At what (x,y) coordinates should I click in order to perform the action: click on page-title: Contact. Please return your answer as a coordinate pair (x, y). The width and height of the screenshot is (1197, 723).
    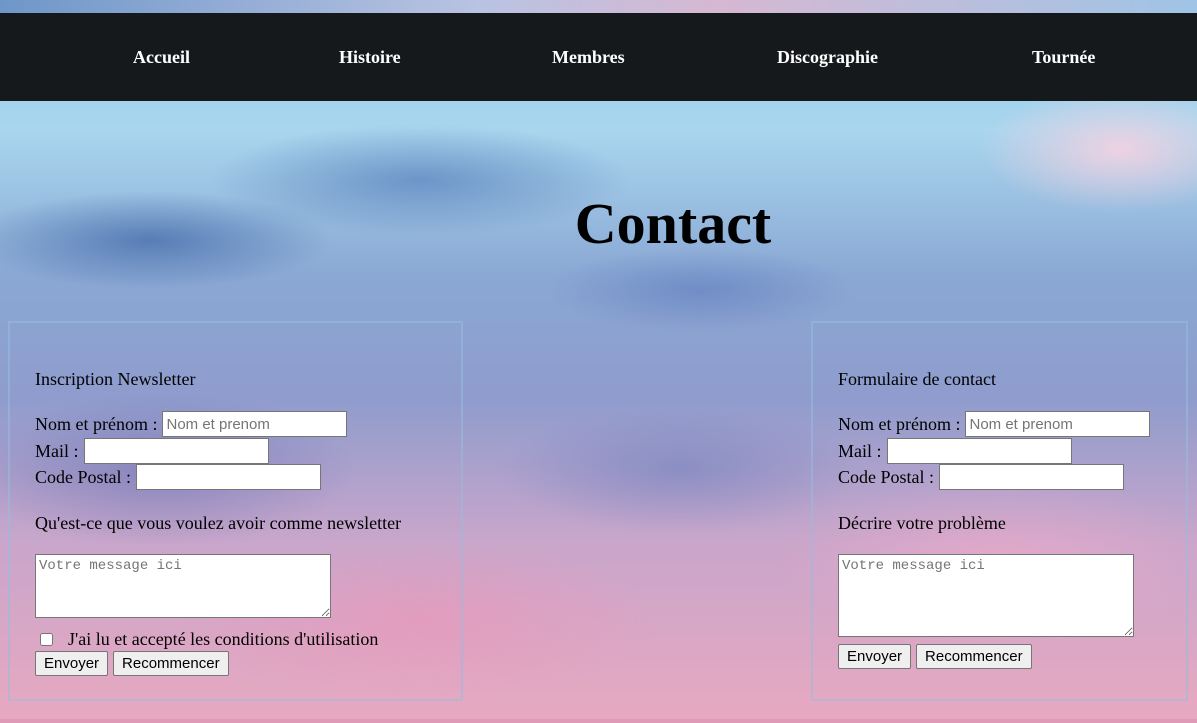
    Looking at the image, I should click on (673, 223).